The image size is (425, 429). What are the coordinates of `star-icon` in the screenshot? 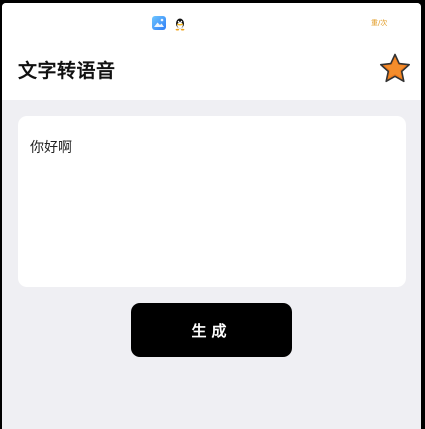 It's located at (395, 68).